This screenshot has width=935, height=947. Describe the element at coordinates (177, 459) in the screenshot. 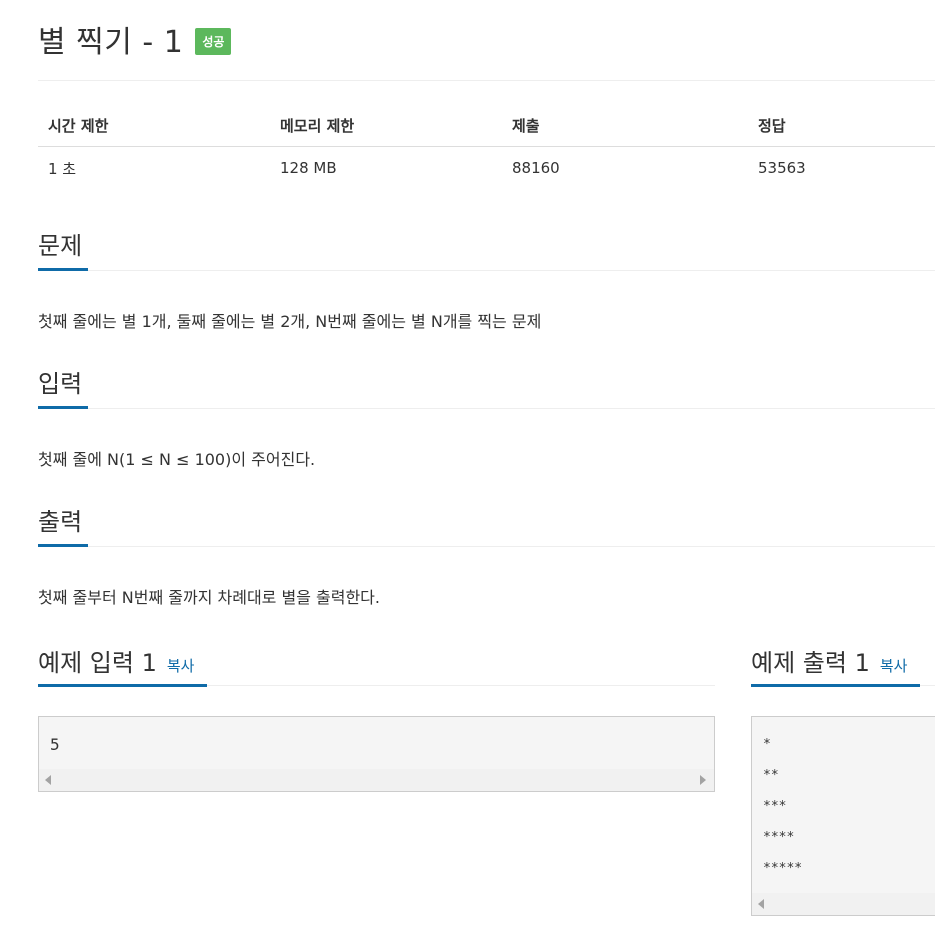

I see `input-text: 첫째 줄에 N(1 ≤ N ≤ 100)이 주어진다.` at that location.